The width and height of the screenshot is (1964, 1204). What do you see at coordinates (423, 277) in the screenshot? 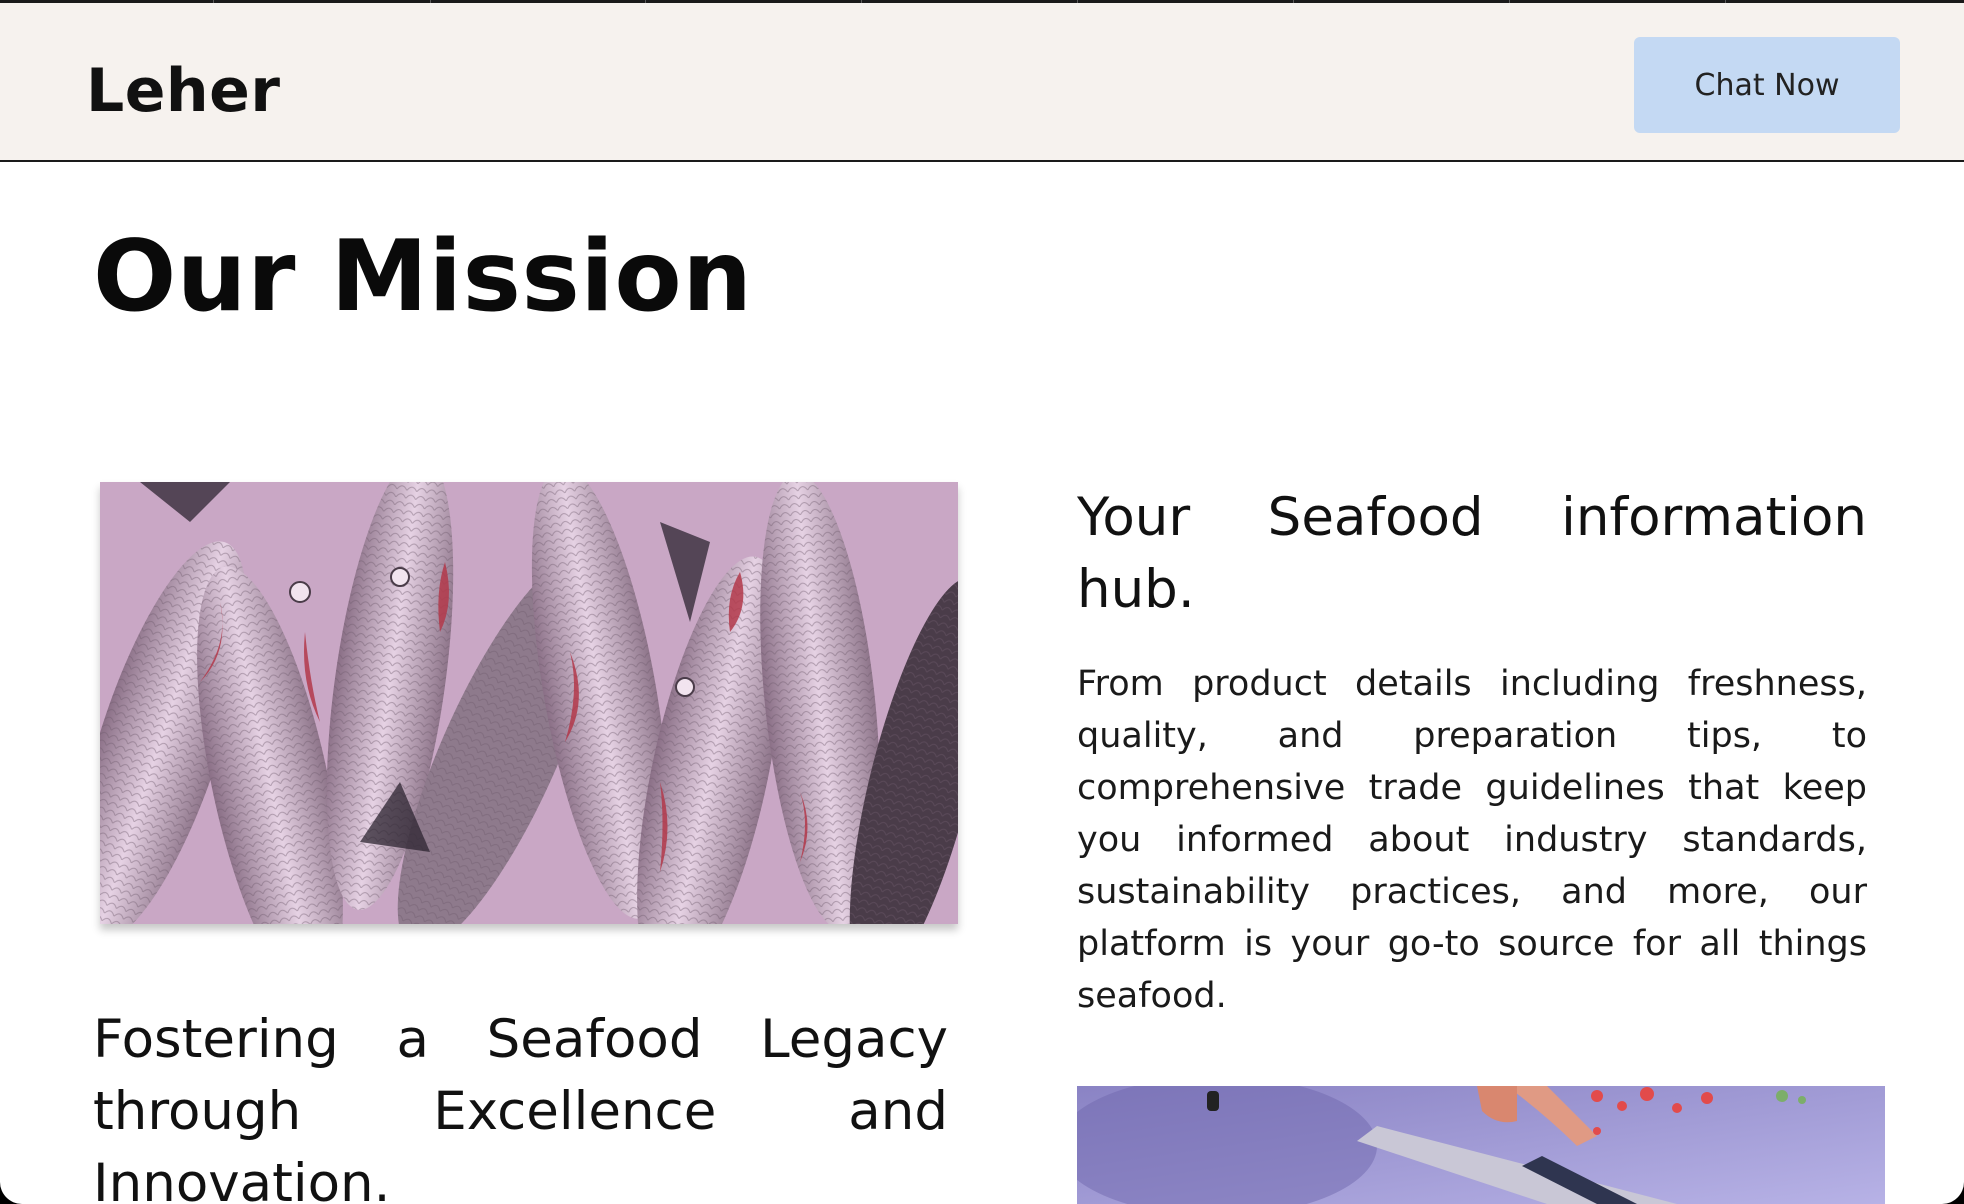
I see `page-title: Our Mission` at bounding box center [423, 277].